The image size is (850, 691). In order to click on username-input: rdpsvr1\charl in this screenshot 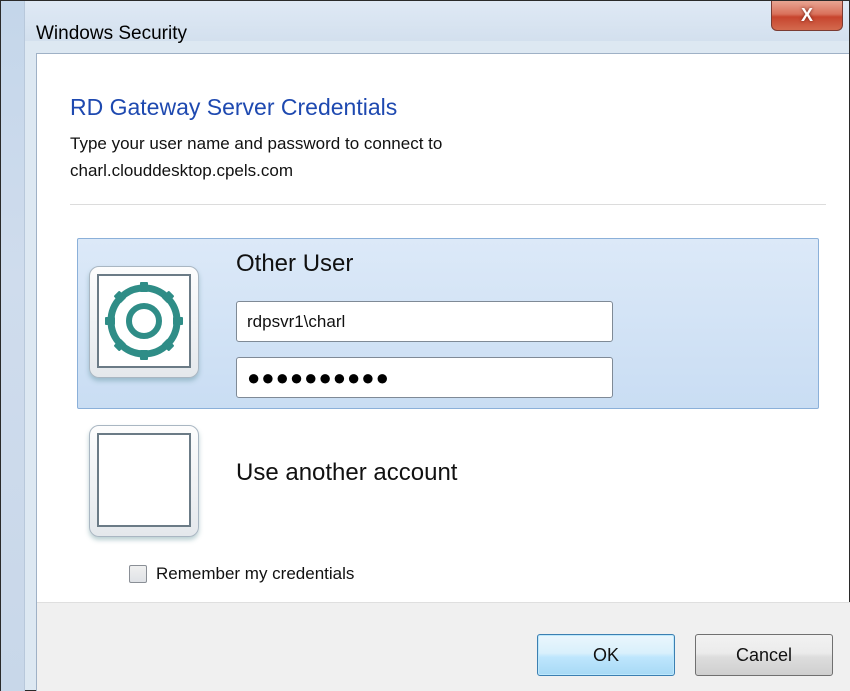, I will do `click(424, 321)`.